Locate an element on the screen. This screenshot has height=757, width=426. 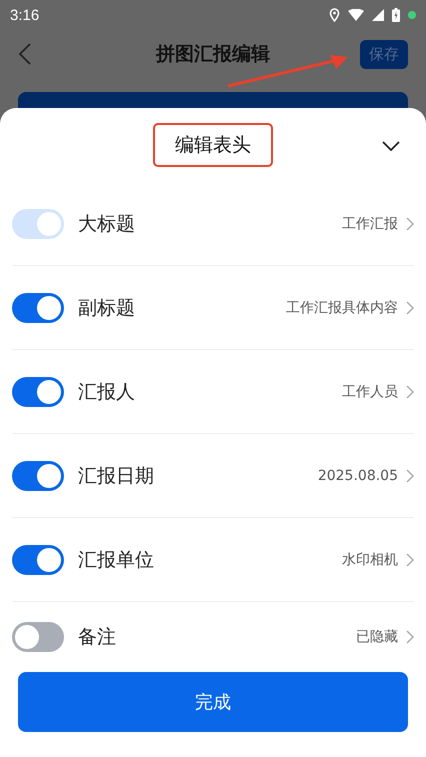
item-value: 水印相机 is located at coordinates (370, 559).